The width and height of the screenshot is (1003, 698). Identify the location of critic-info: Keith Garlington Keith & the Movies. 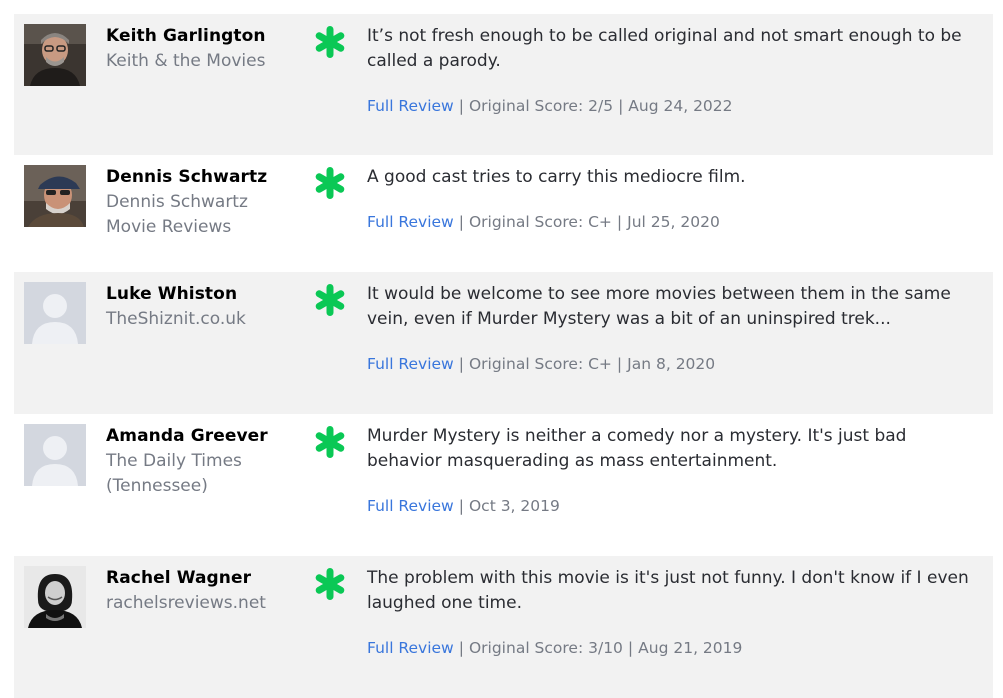
(201, 49).